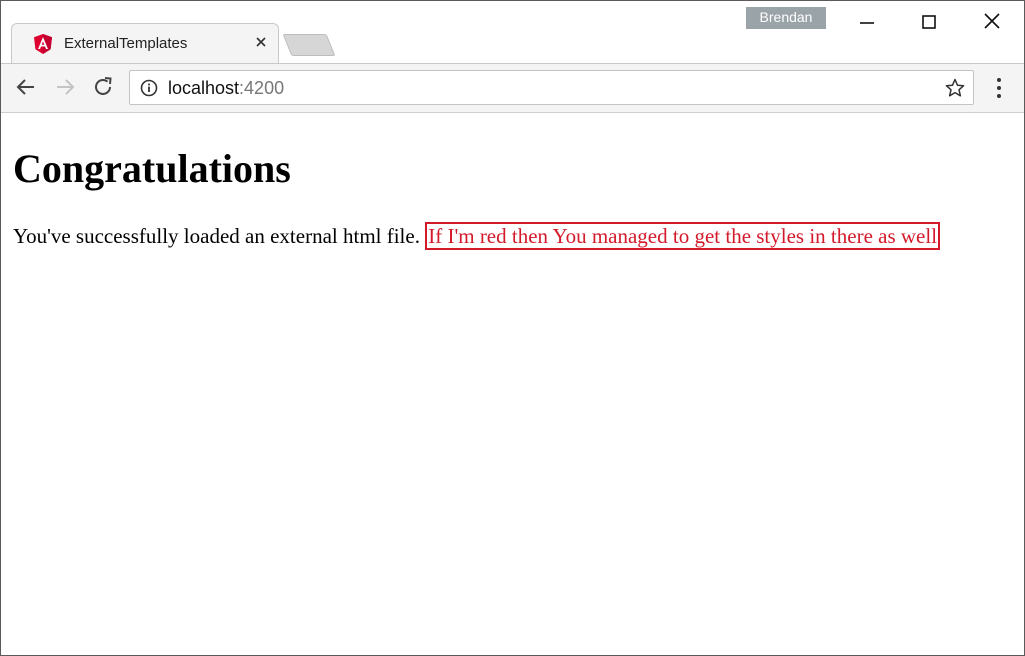 Image resolution: width=1025 pixels, height=656 pixels. Describe the element at coordinates (126, 43) in the screenshot. I see `tab-title: ExternalTemplates` at that location.